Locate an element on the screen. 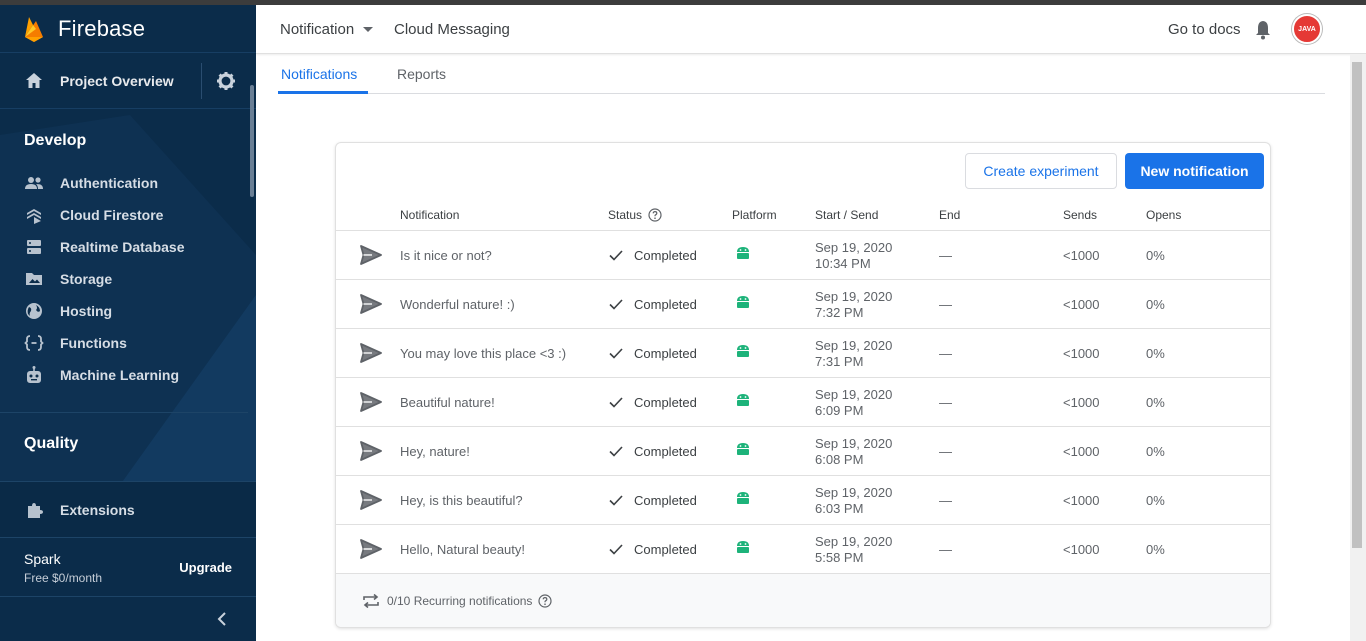 This screenshot has width=1366, height=641. avatar: JAVA is located at coordinates (1307, 29).